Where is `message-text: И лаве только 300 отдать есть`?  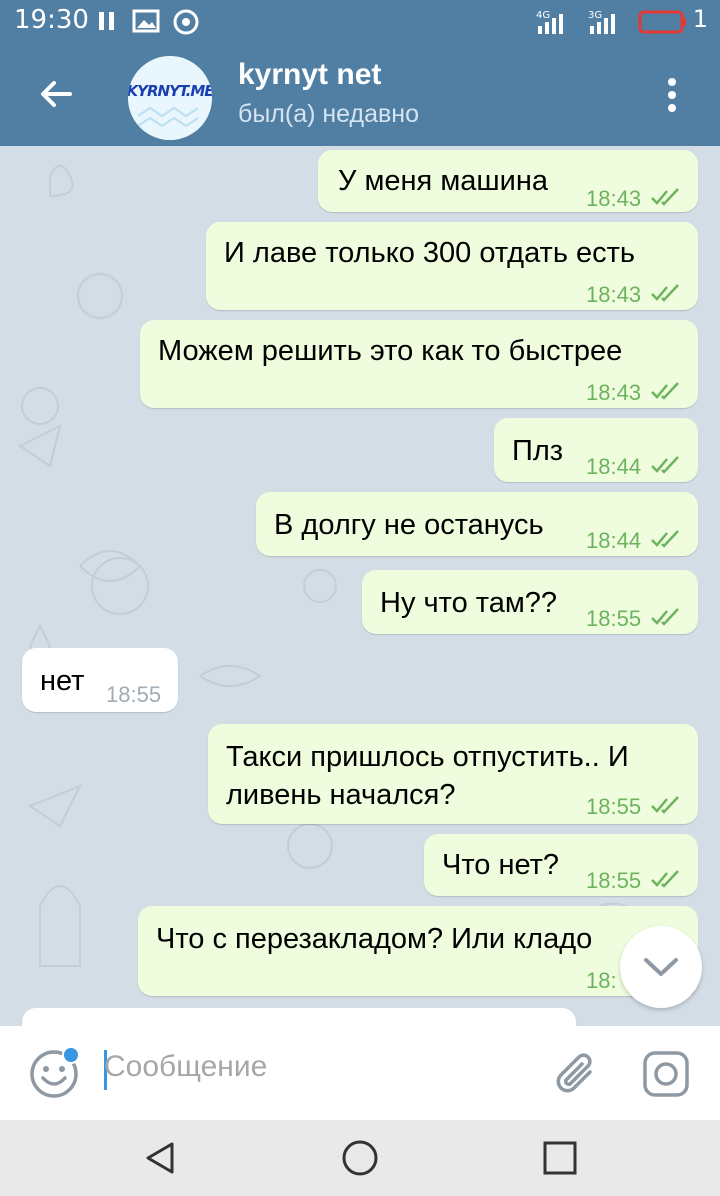
message-text: И лаве только 300 отдать есть is located at coordinates (430, 253).